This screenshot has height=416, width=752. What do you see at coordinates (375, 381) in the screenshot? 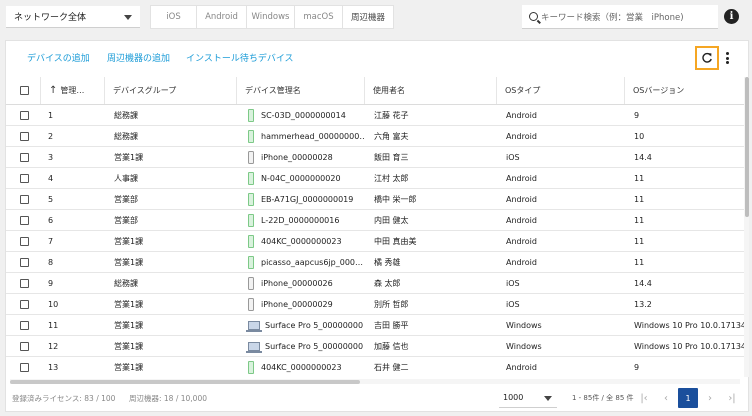
I see `horizontal-scrollbar` at bounding box center [375, 381].